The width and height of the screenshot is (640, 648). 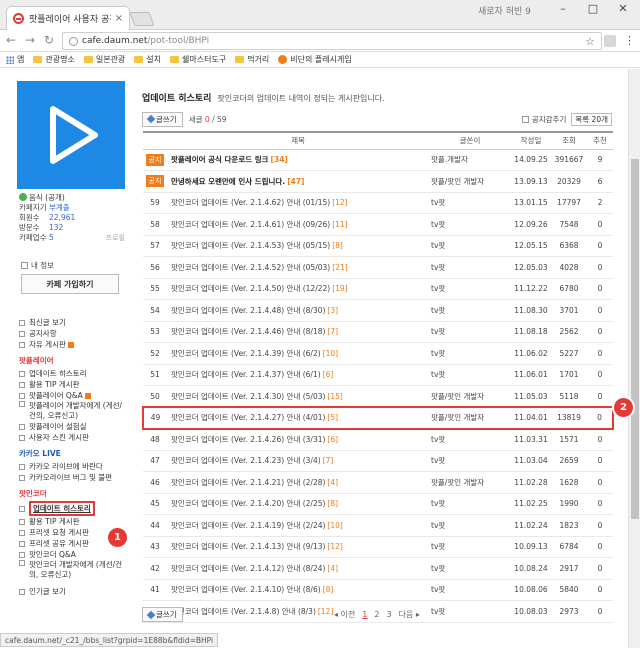 What do you see at coordinates (72, 333) in the screenshot?
I see `sidebar-item-notice: 공지사항` at bounding box center [72, 333].